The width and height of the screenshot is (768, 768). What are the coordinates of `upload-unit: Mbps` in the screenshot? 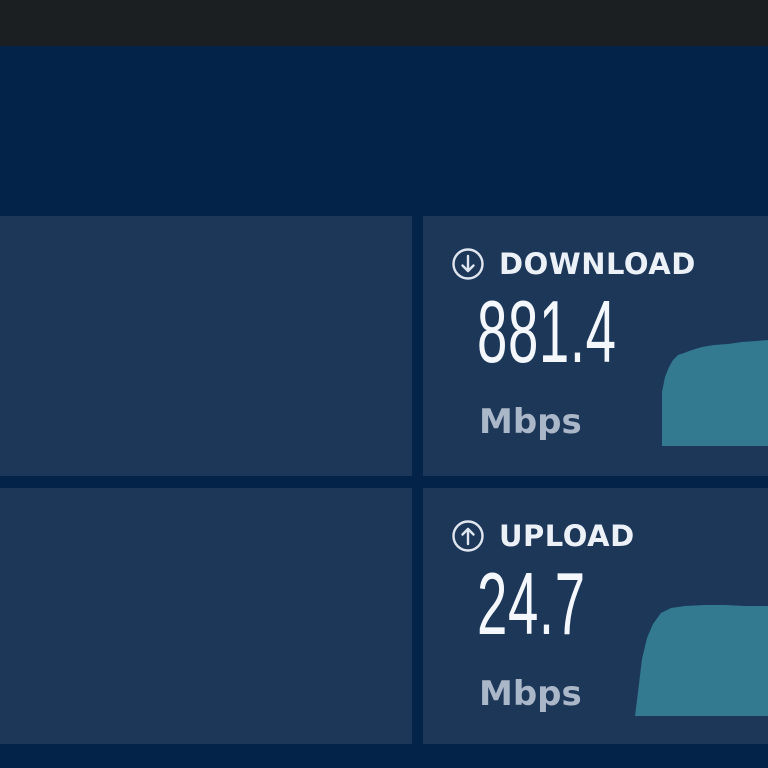 It's located at (530, 694).